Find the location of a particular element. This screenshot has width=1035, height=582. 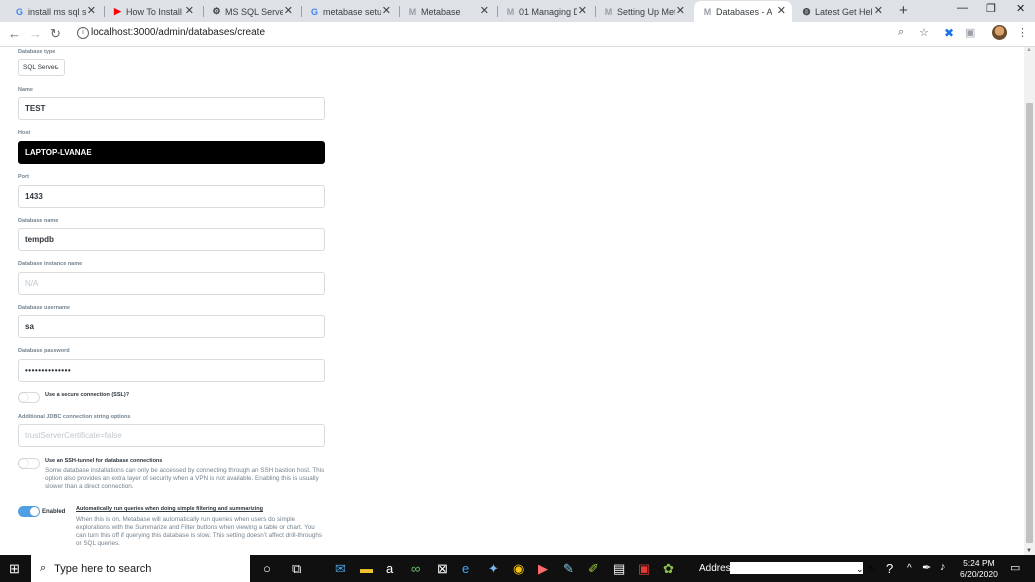

media-player-icon: ▶ is located at coordinates (543, 569).